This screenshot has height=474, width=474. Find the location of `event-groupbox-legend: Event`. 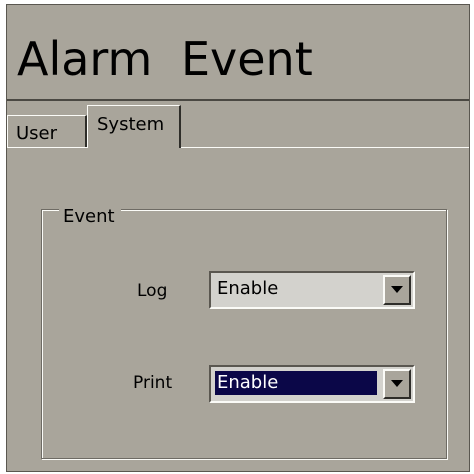

event-groupbox-legend: Event is located at coordinates (90, 216).